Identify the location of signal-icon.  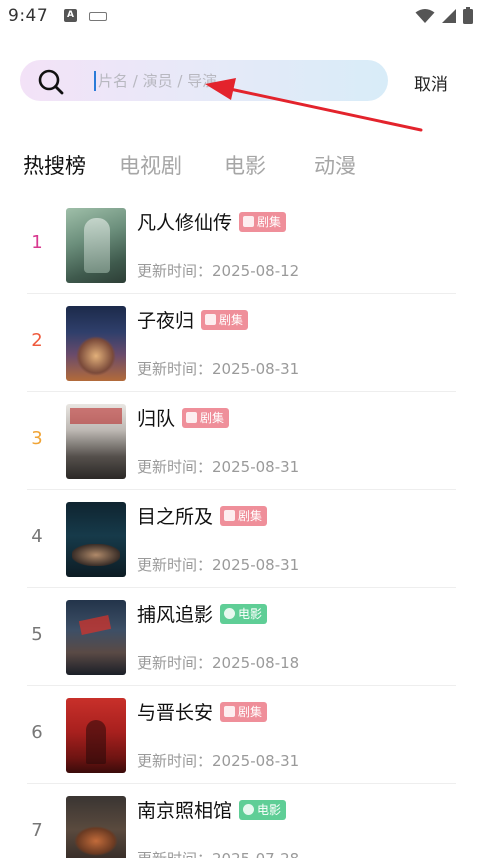
(449, 15).